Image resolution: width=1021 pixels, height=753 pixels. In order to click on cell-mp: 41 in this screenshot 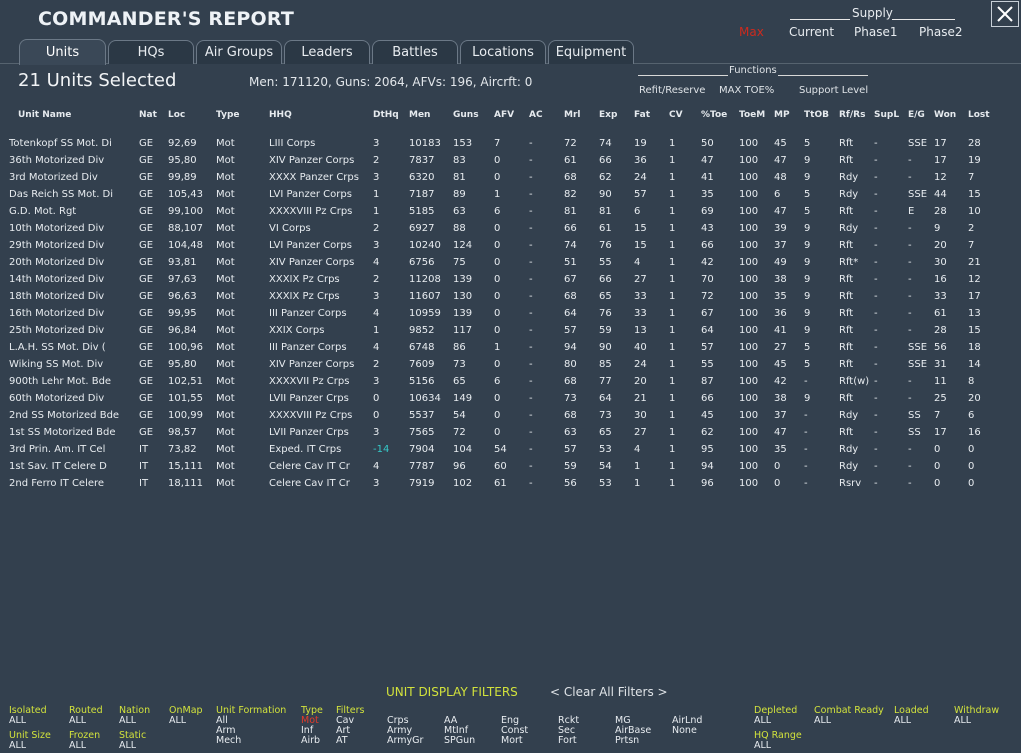, I will do `click(780, 330)`.